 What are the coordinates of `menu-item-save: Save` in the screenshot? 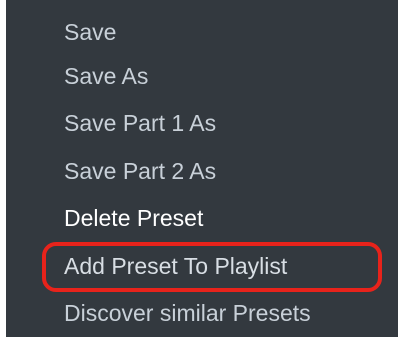 It's located at (90, 32).